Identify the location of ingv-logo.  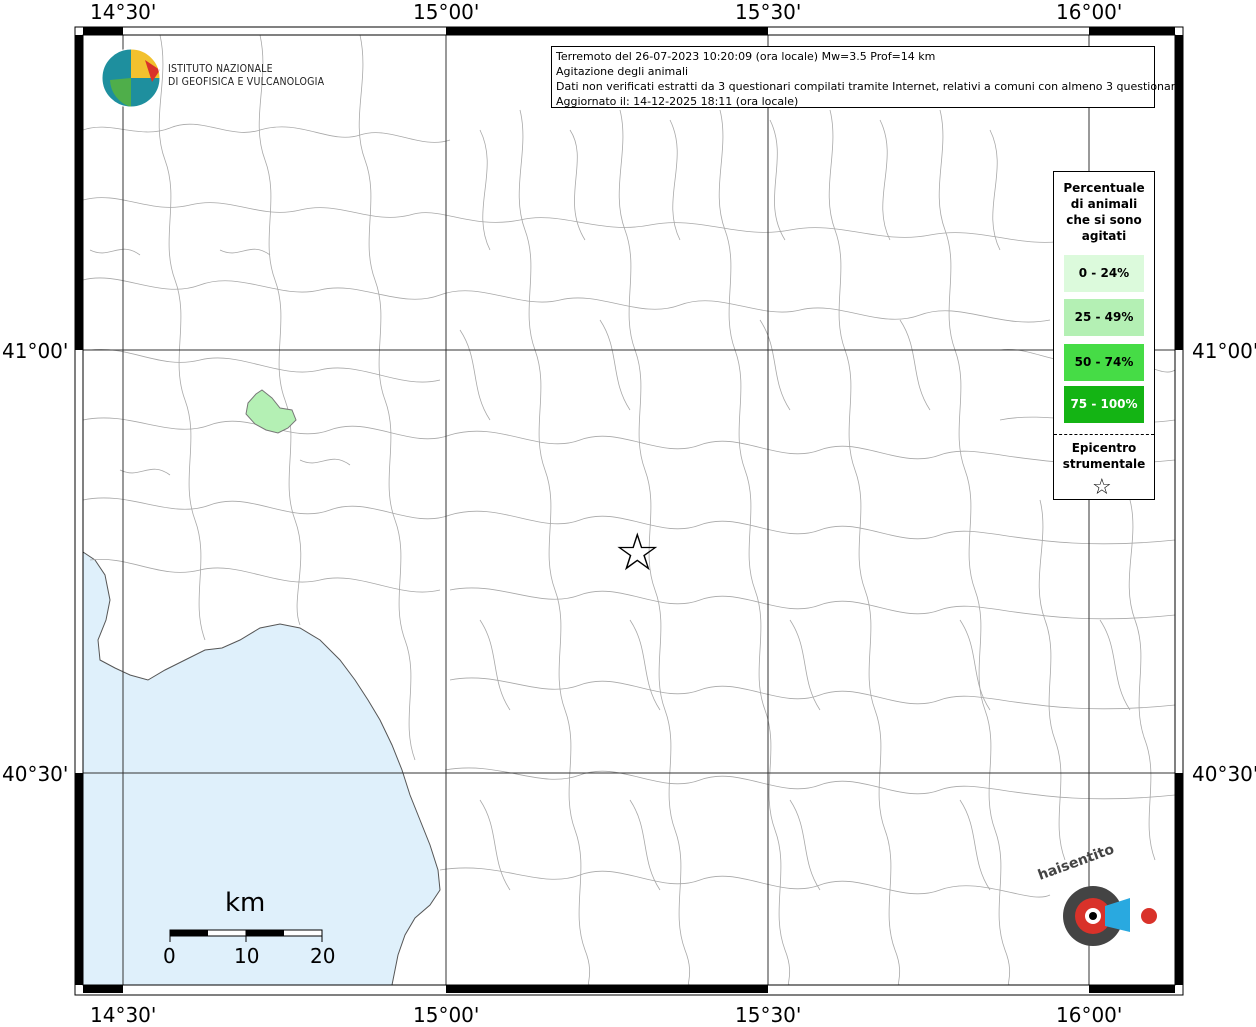
(131, 78).